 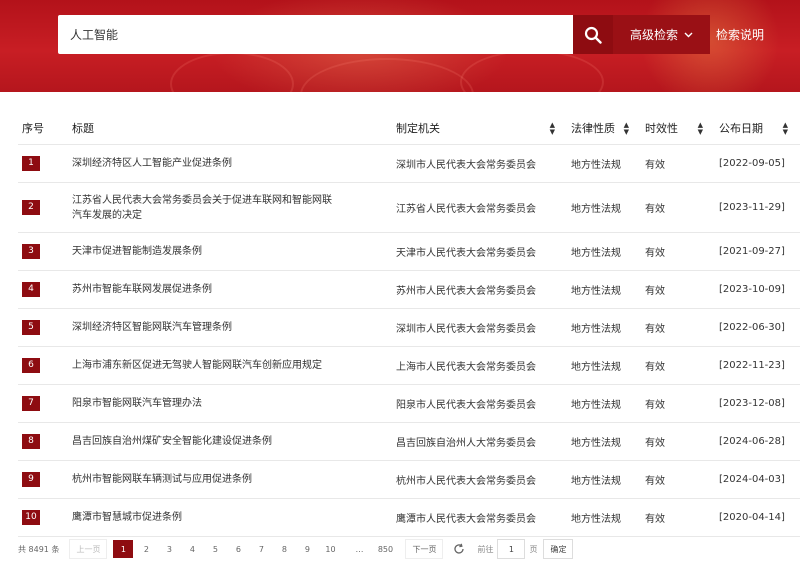 What do you see at coordinates (757, 327) in the screenshot?
I see `row-date: [2022-06-30]` at bounding box center [757, 327].